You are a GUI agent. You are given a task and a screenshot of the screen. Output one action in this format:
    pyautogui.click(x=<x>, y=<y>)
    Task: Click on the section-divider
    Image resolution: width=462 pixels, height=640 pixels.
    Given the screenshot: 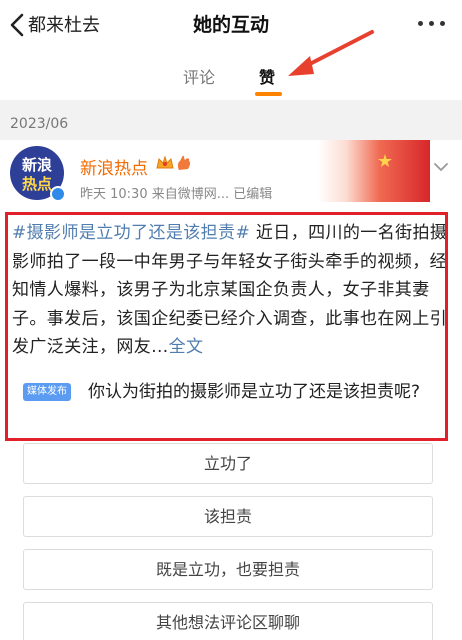 What is the action you would take?
    pyautogui.click(x=231, y=120)
    